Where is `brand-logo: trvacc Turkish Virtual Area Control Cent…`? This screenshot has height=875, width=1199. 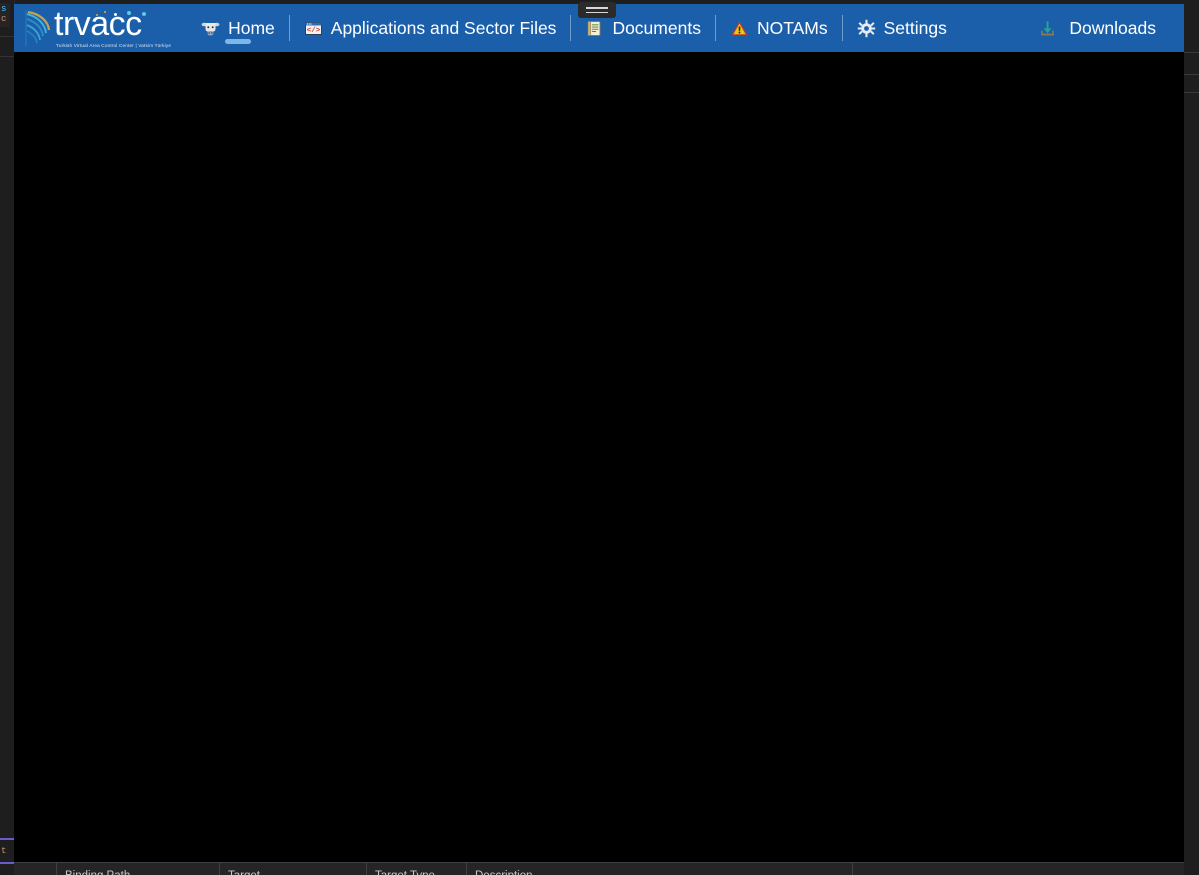 brand-logo: trvacc Turkish Virtual Area Control Cent… is located at coordinates (95, 28).